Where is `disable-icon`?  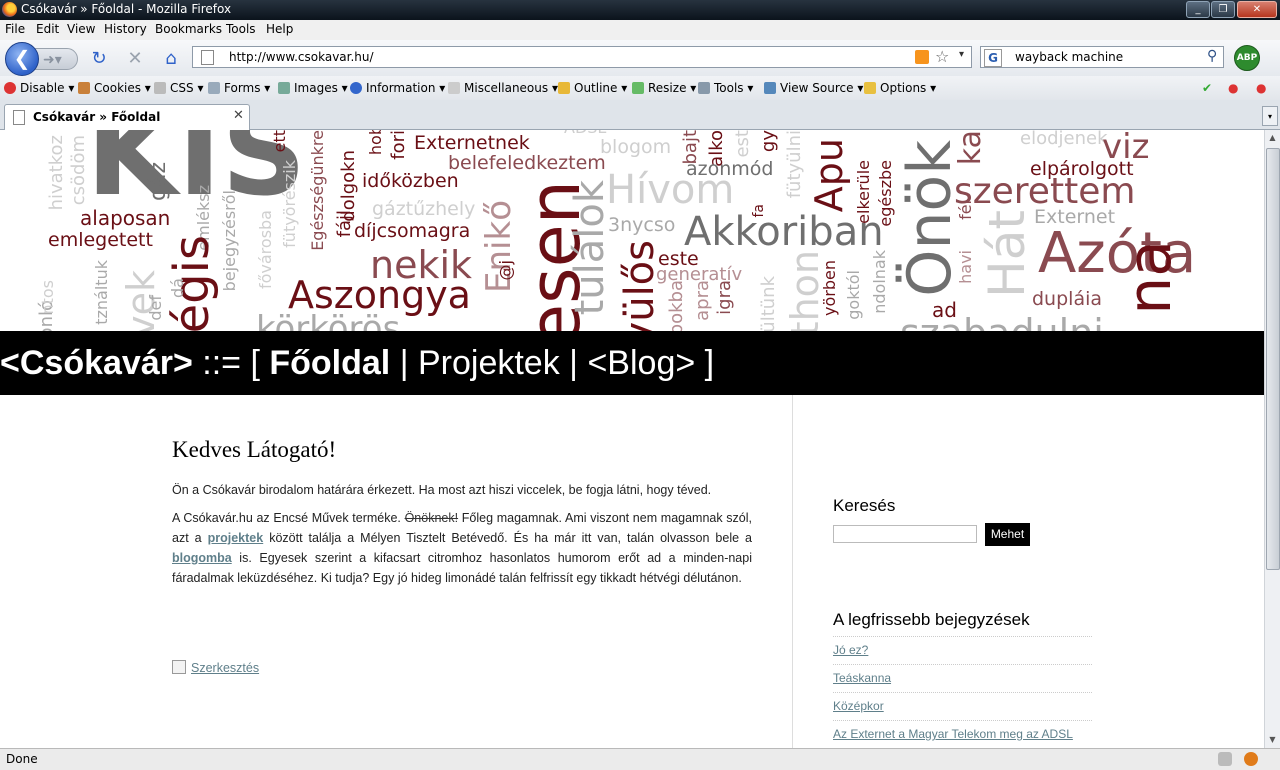
disable-icon is located at coordinates (10, 88).